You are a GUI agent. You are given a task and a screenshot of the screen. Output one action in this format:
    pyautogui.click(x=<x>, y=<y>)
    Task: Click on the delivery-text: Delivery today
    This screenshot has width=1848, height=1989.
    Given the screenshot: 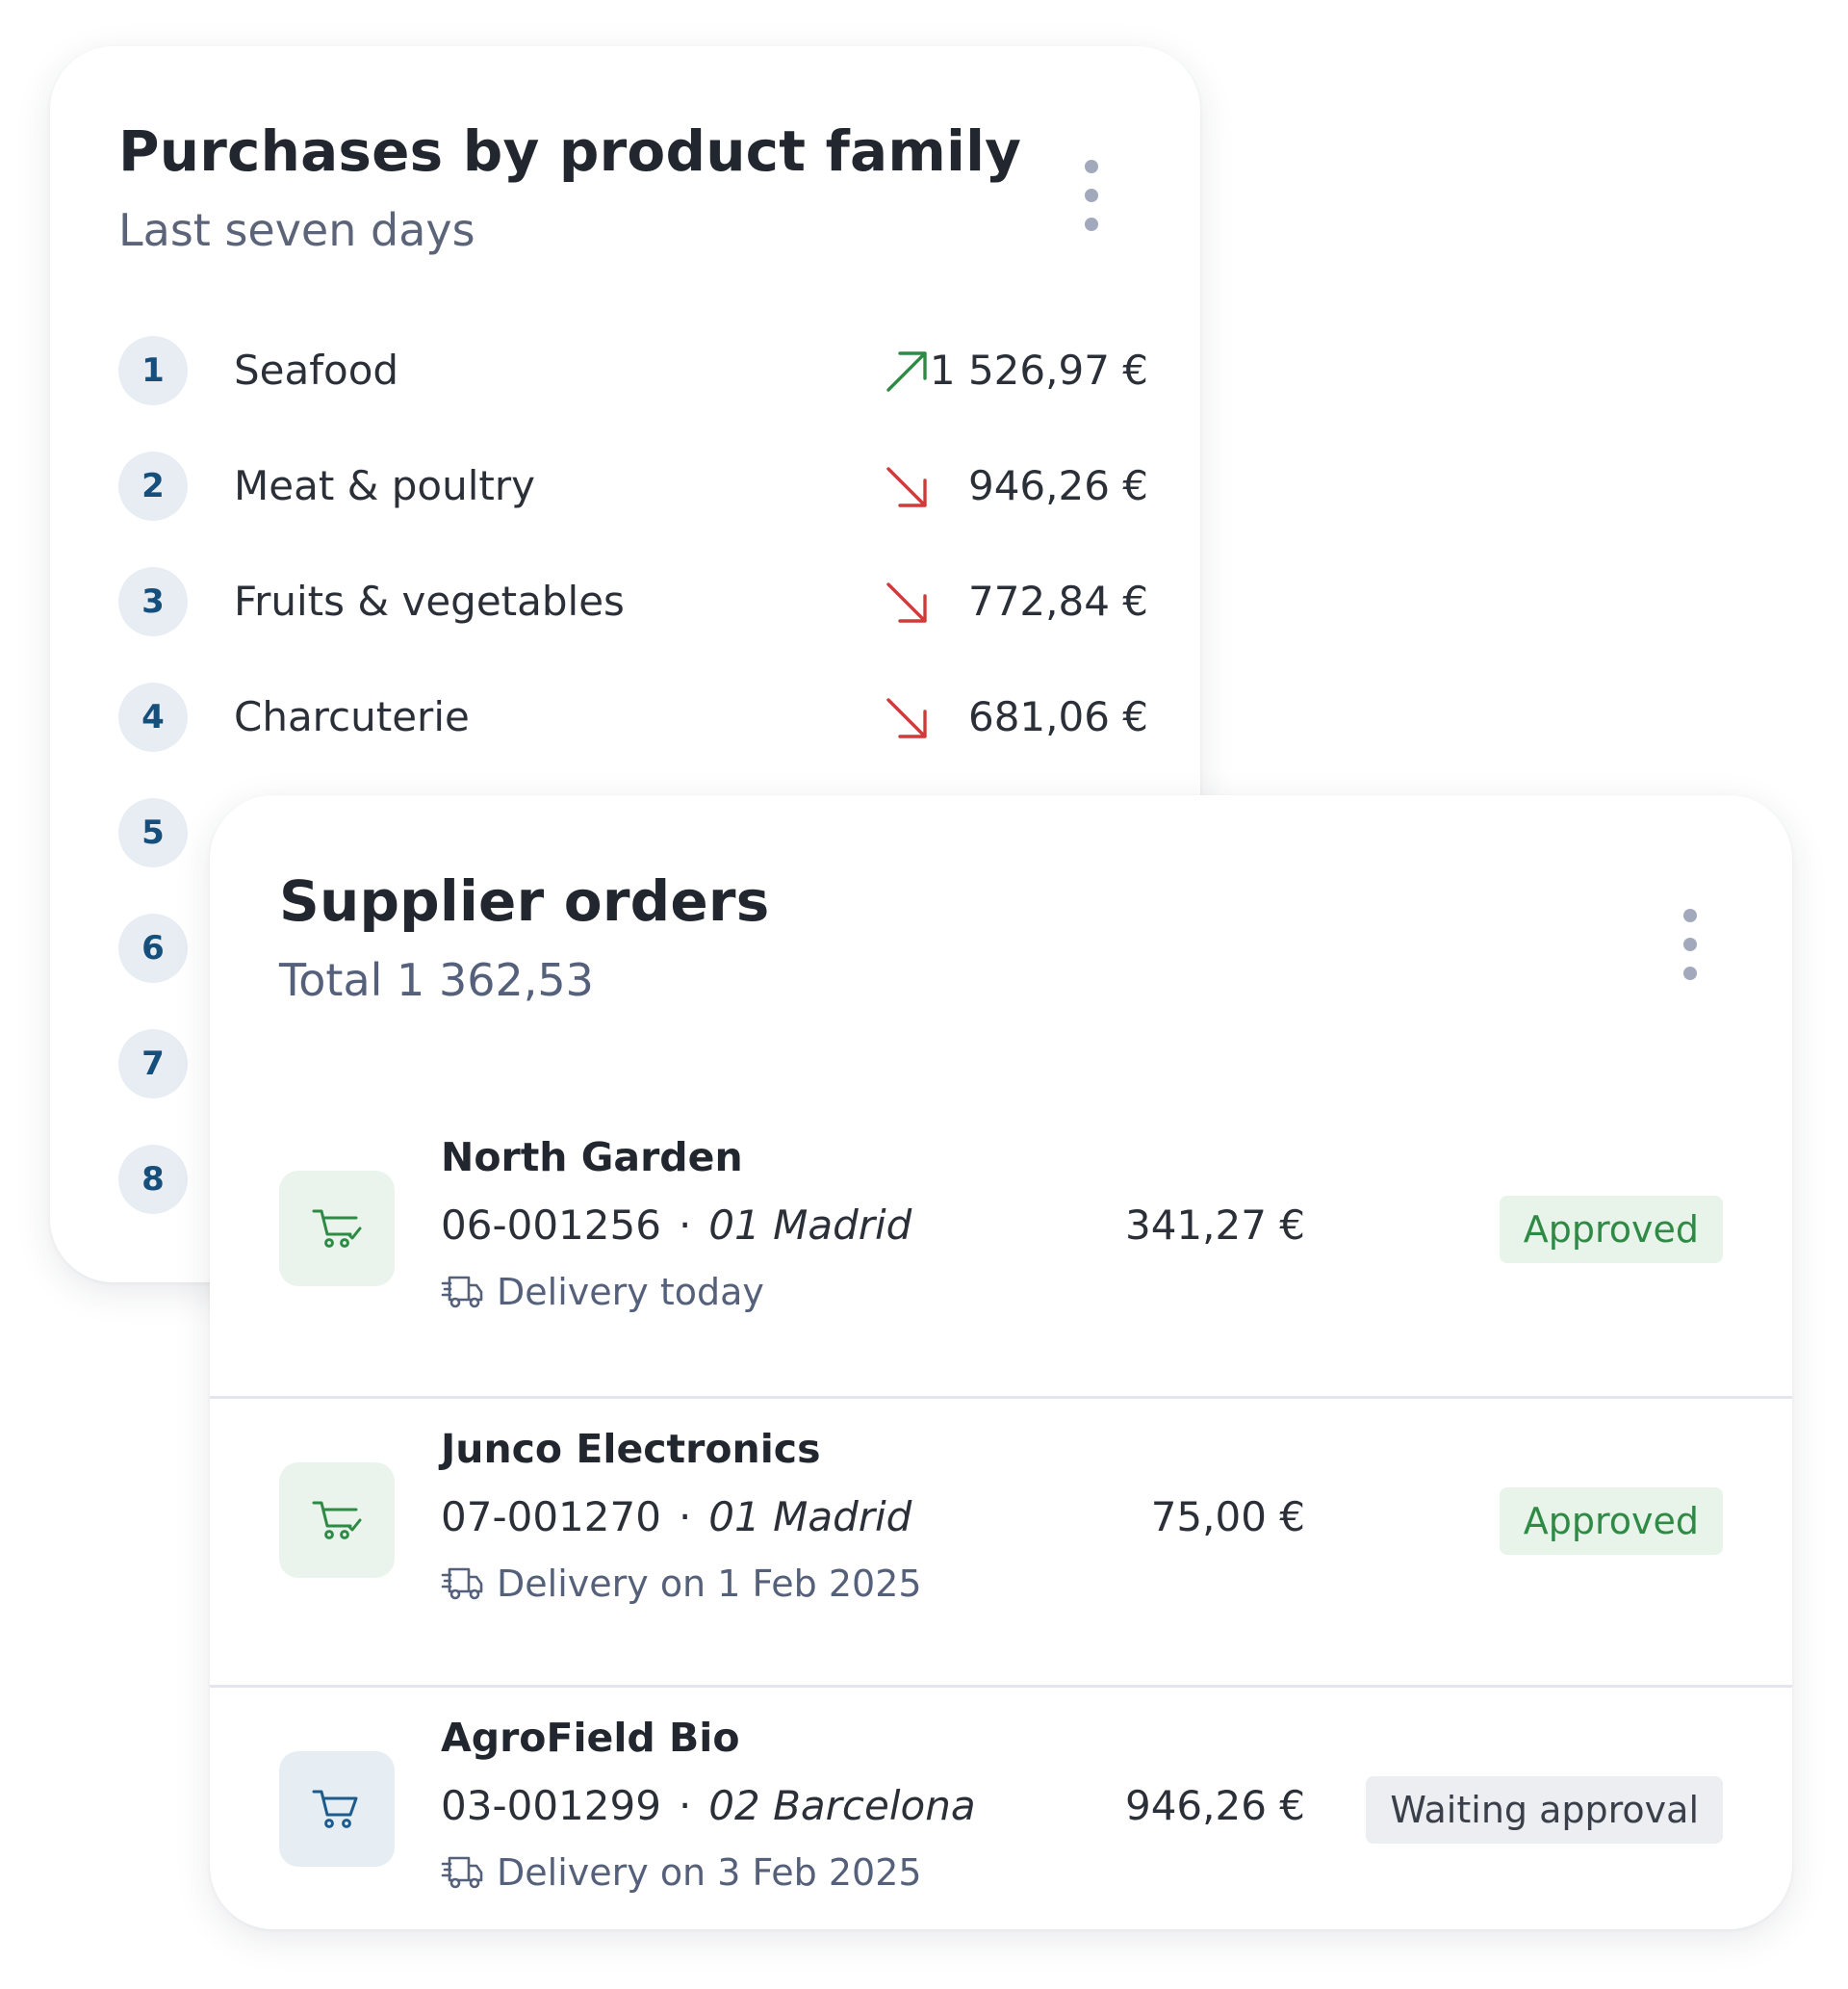 What is the action you would take?
    pyautogui.click(x=630, y=1292)
    